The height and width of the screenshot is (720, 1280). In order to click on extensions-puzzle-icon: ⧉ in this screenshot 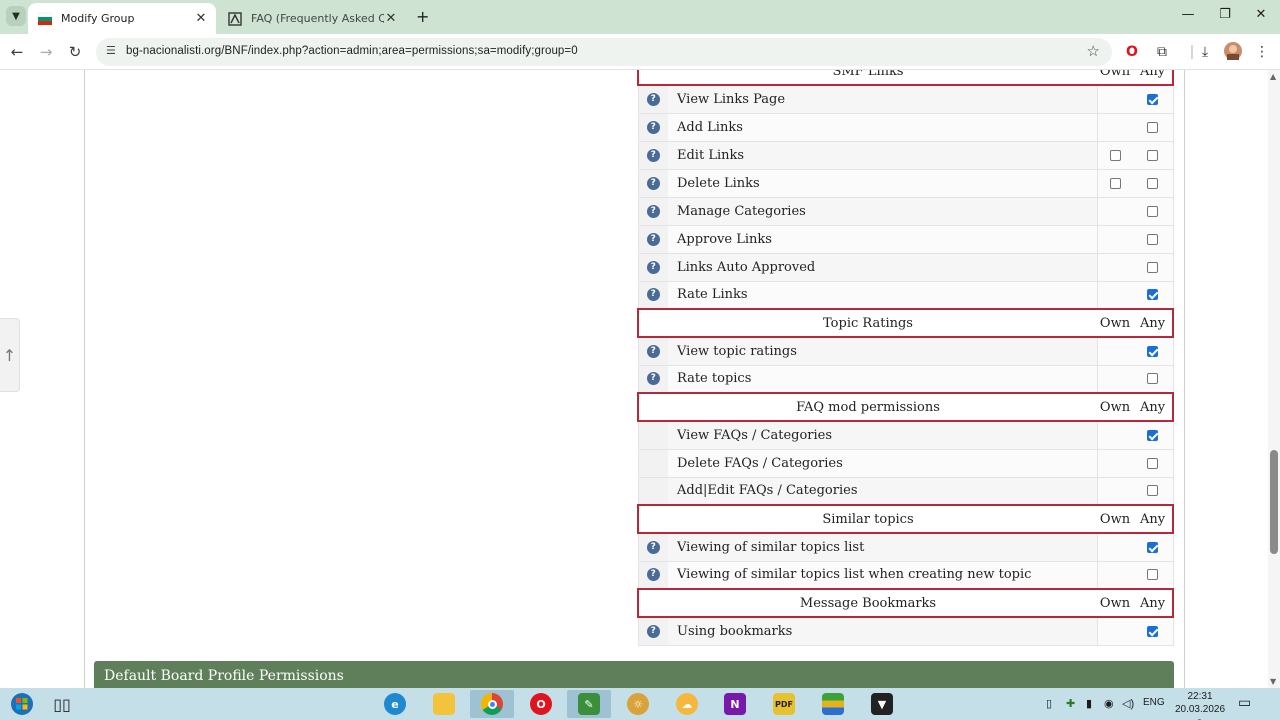, I will do `click(1162, 52)`.